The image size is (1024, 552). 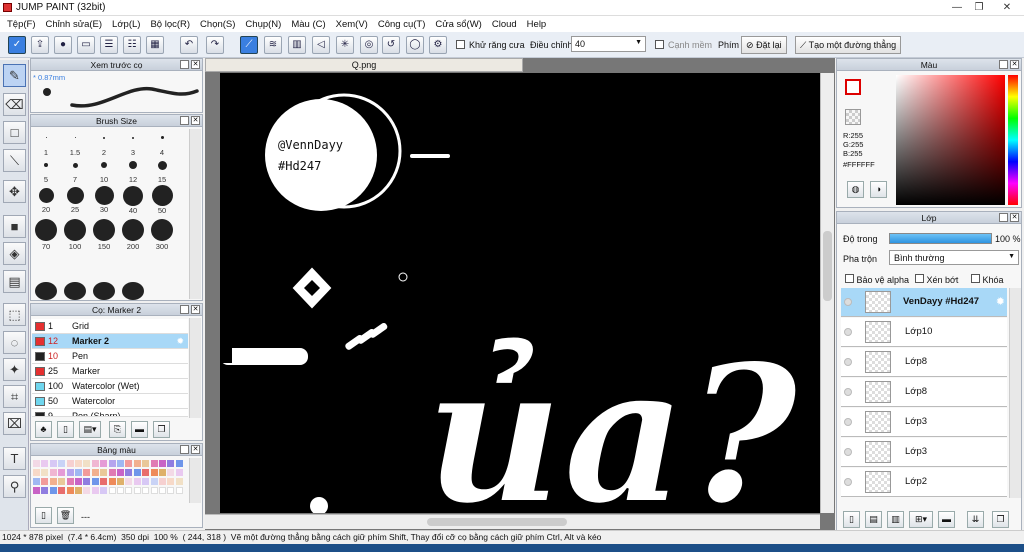 I want to click on size-cell: 100, so click(x=75, y=235).